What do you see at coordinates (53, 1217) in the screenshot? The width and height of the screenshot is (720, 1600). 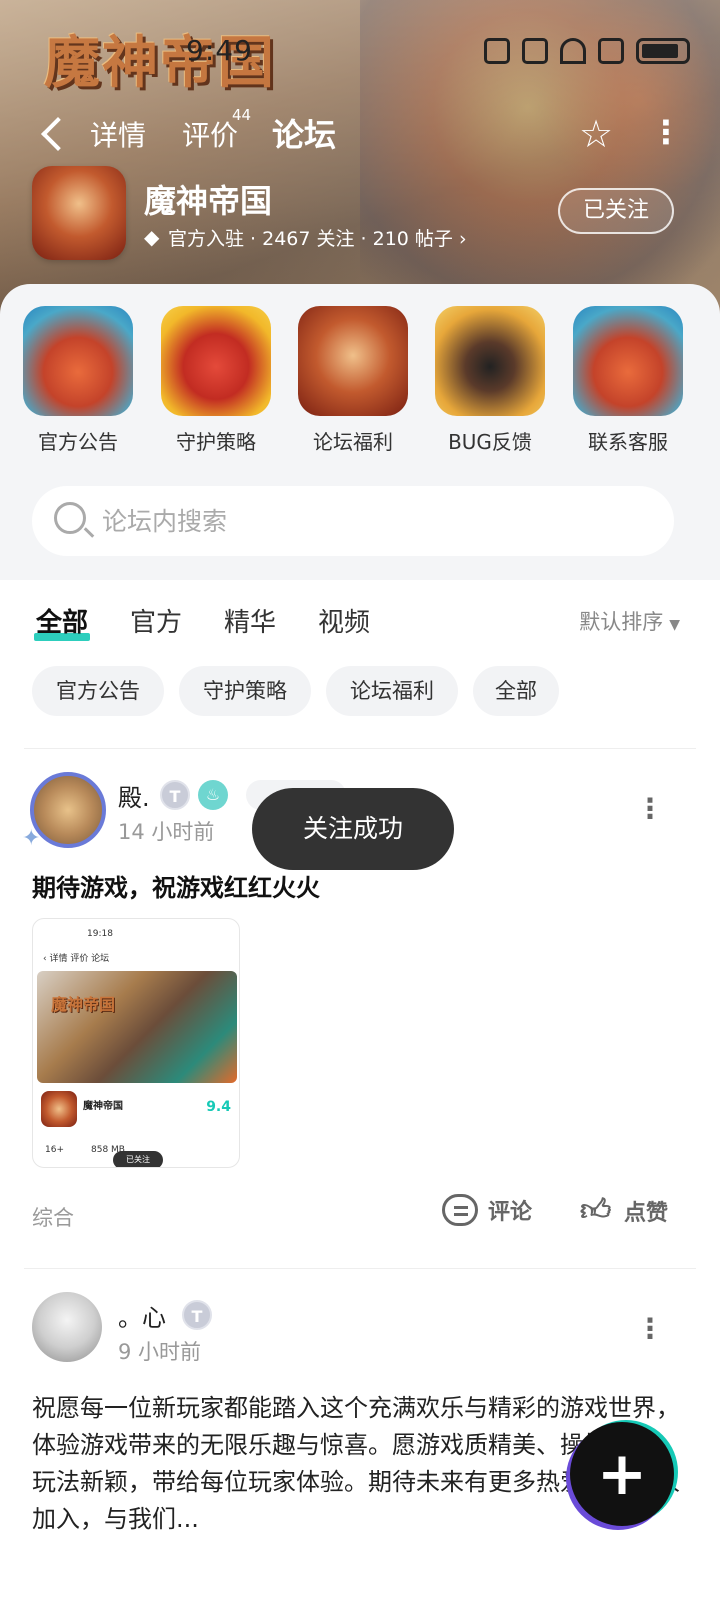 I see `post-category-tag: 综合` at bounding box center [53, 1217].